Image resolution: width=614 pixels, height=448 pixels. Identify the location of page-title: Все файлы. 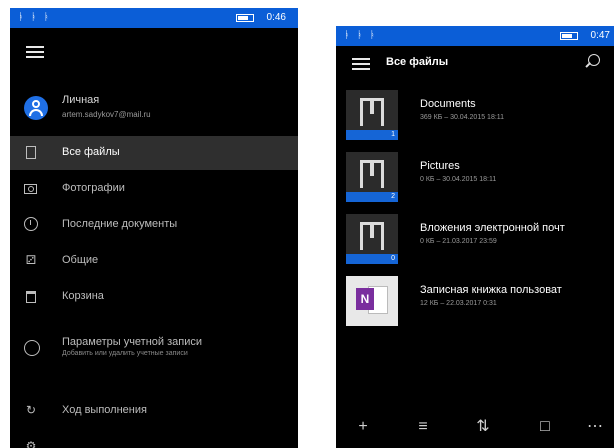
(417, 62).